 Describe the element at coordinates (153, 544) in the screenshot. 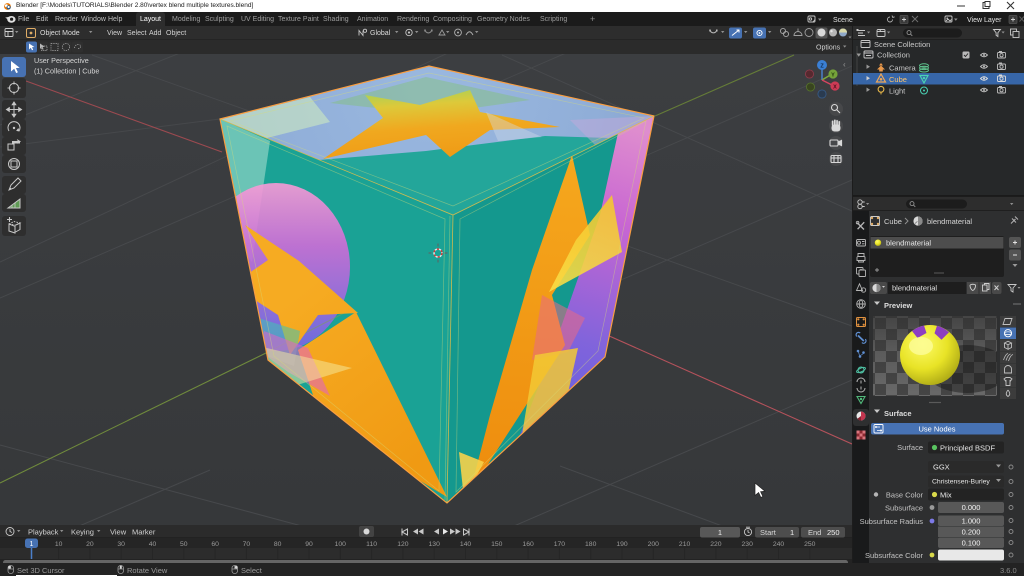

I see `svg-text: 40` at that location.